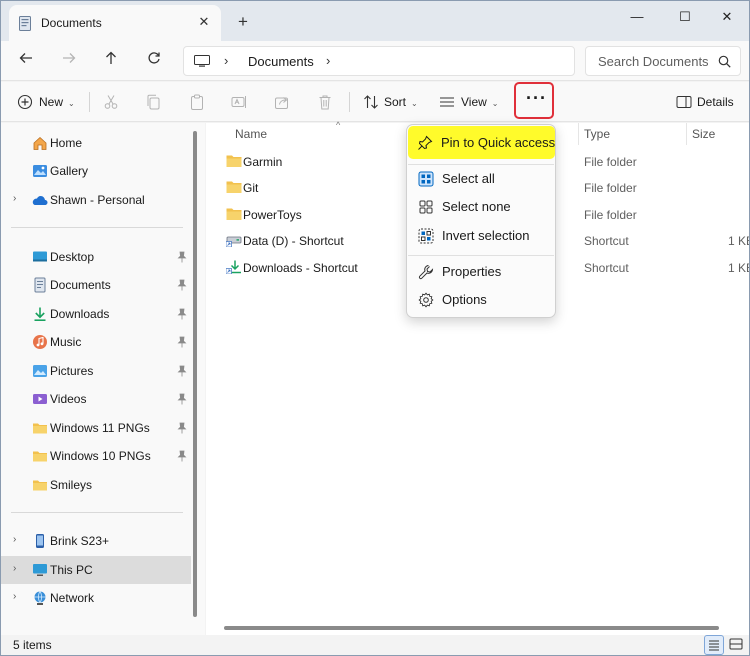  I want to click on file-size: 1 KB, so click(738, 268).